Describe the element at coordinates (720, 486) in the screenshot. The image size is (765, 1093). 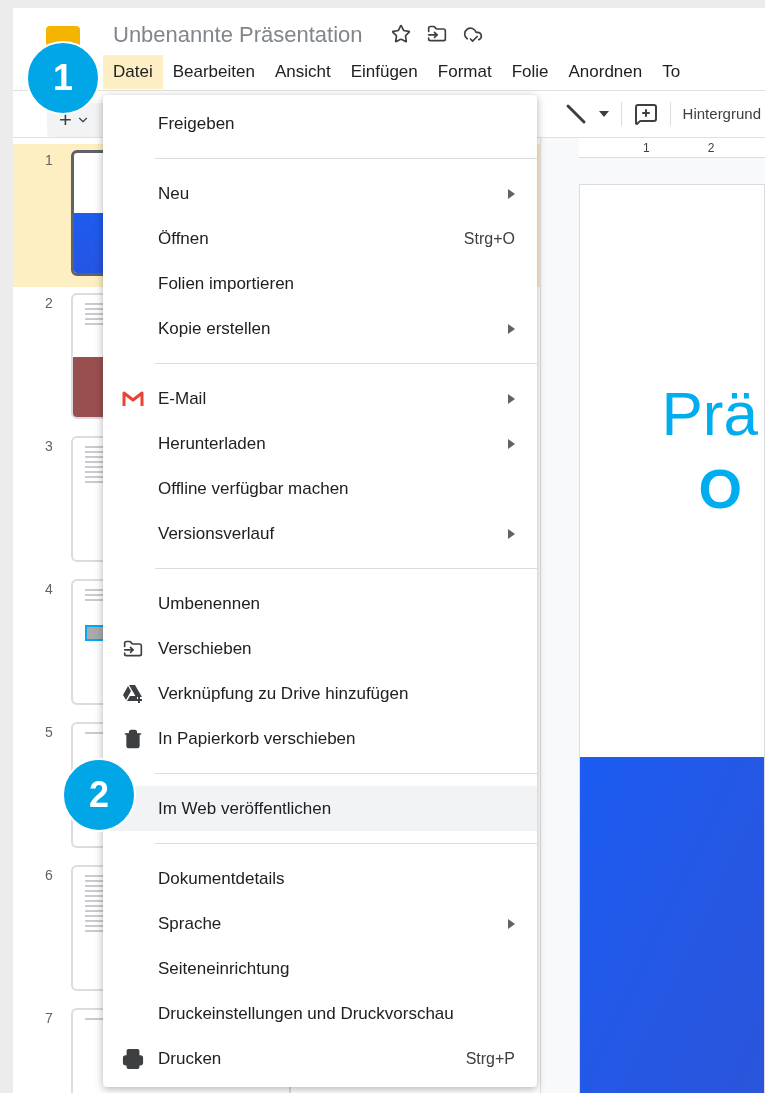
I see `slide-subtitle: O` at that location.